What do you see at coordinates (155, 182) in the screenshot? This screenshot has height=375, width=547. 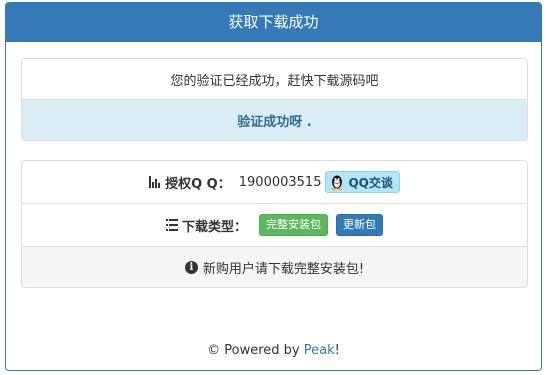 I see `bar-chart-icon` at bounding box center [155, 182].